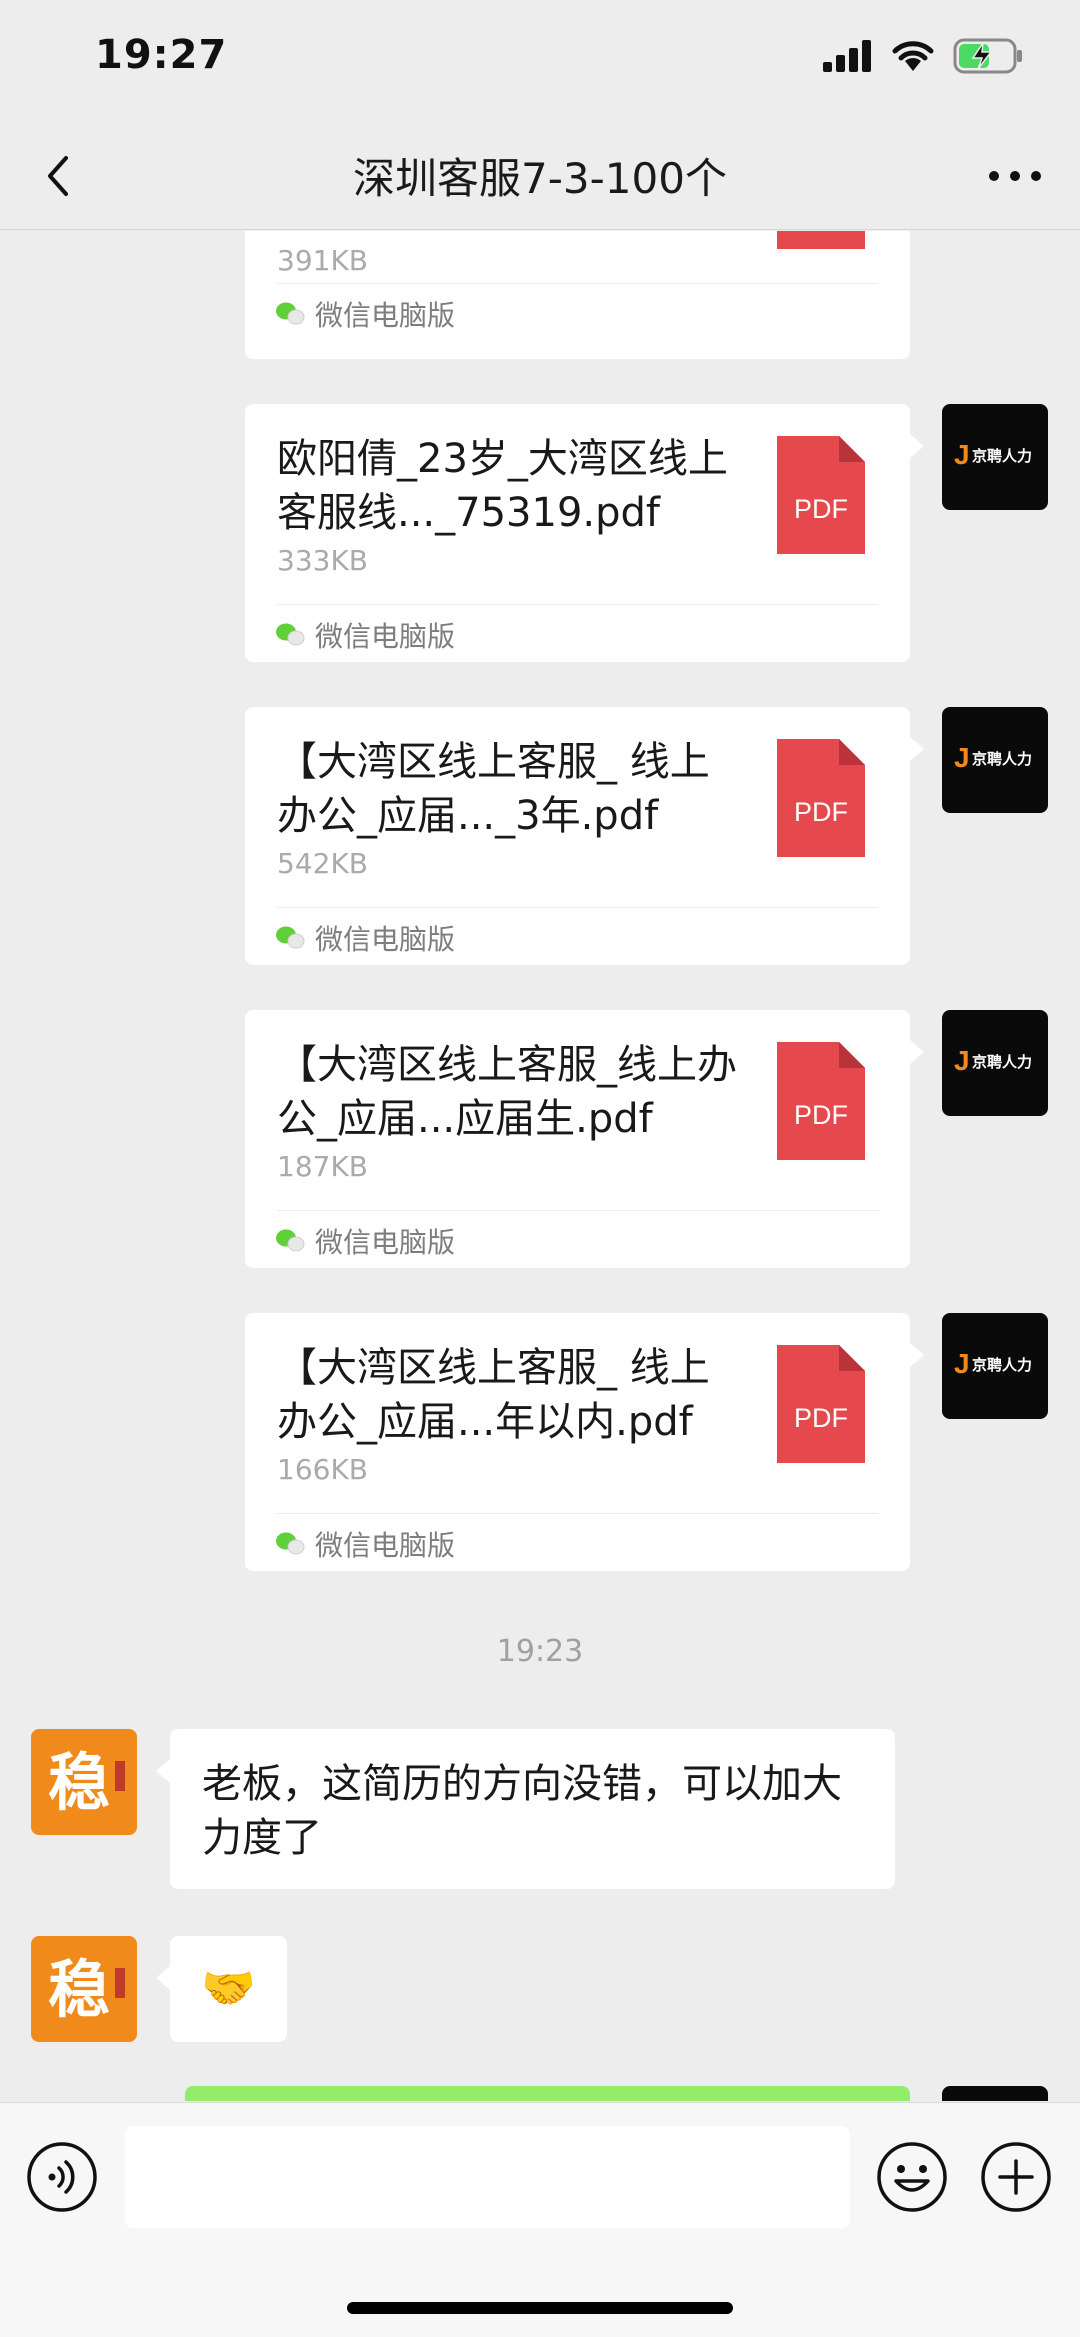 This screenshot has width=1080, height=2337. What do you see at coordinates (1015, 176) in the screenshot?
I see `more-icon` at bounding box center [1015, 176].